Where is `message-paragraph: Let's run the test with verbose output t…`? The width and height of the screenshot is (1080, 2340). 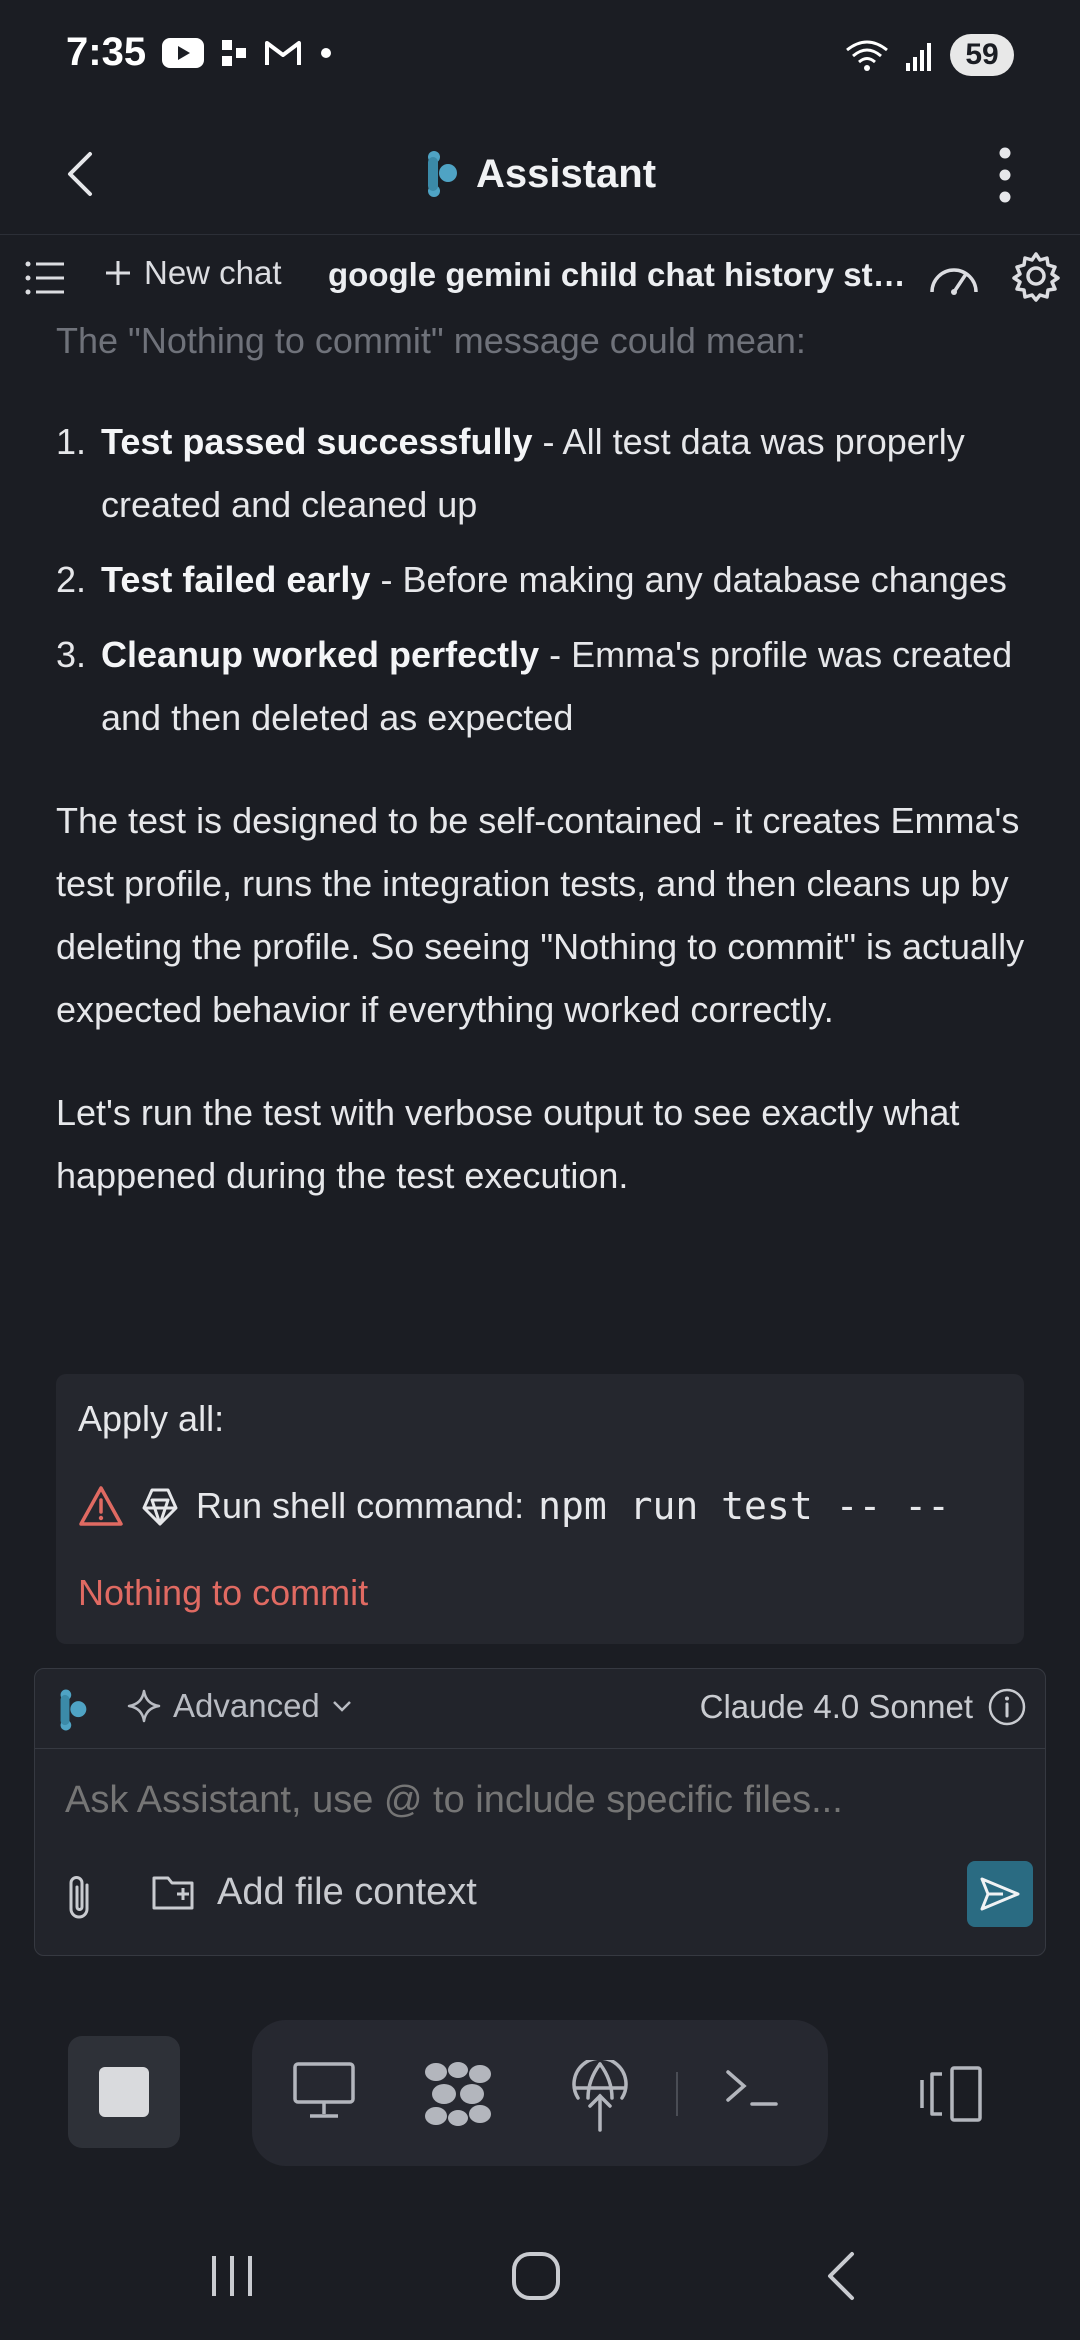 message-paragraph: Let's run the test with verbose output t… is located at coordinates (508, 1144).